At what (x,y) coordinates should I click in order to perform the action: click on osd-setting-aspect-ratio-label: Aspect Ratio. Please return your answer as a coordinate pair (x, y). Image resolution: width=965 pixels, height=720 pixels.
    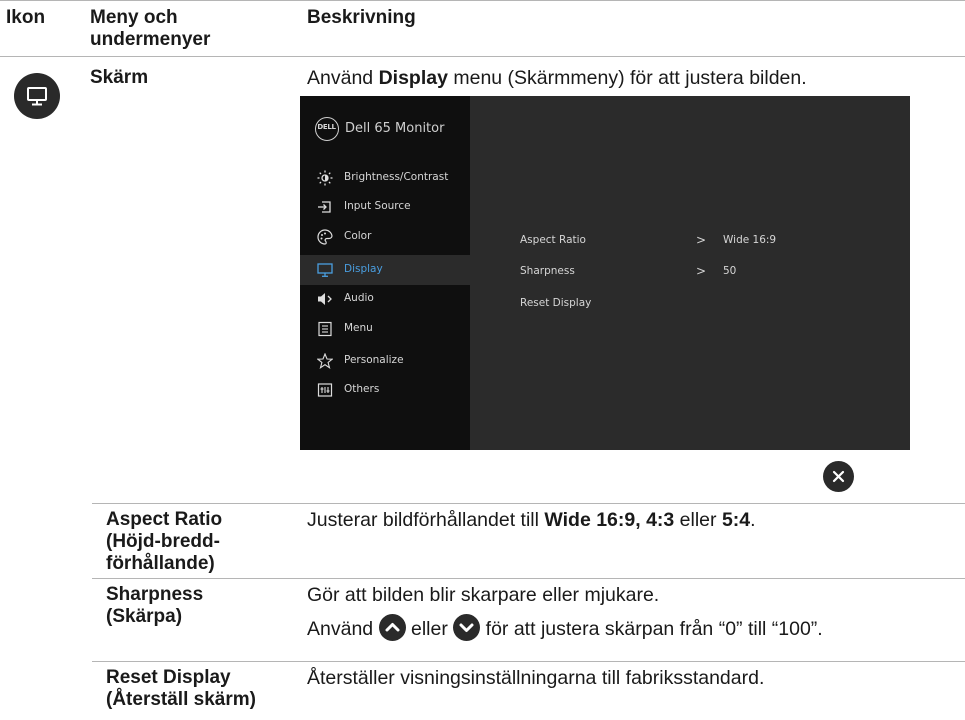
    Looking at the image, I should click on (553, 240).